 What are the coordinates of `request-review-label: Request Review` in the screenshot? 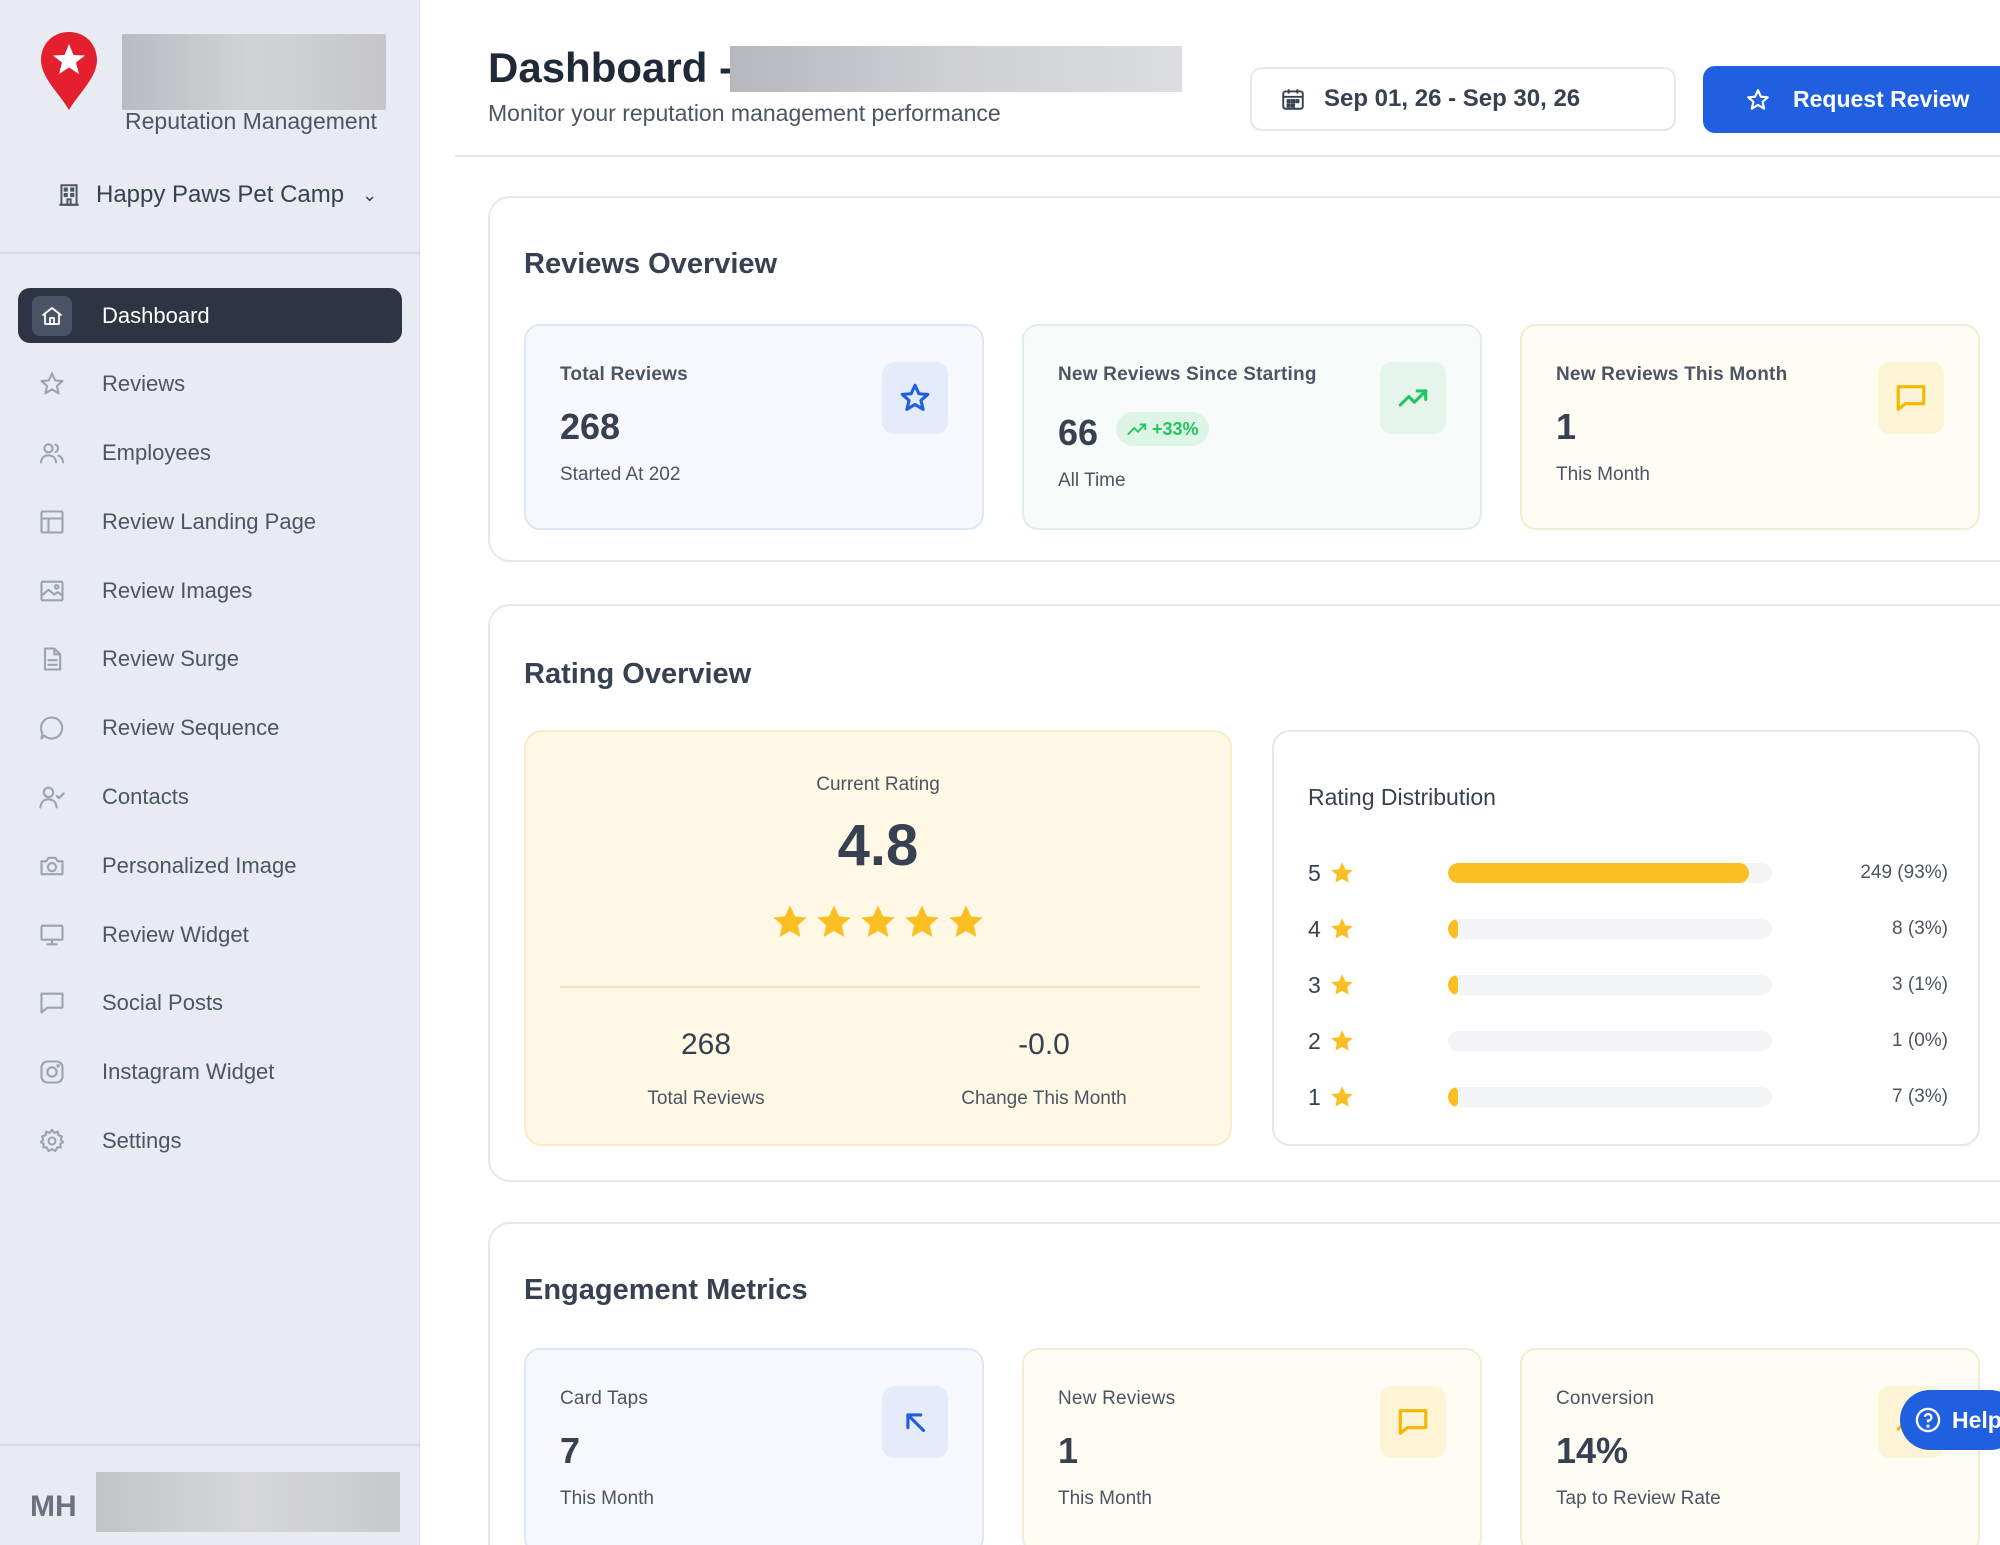 It's located at (1881, 99).